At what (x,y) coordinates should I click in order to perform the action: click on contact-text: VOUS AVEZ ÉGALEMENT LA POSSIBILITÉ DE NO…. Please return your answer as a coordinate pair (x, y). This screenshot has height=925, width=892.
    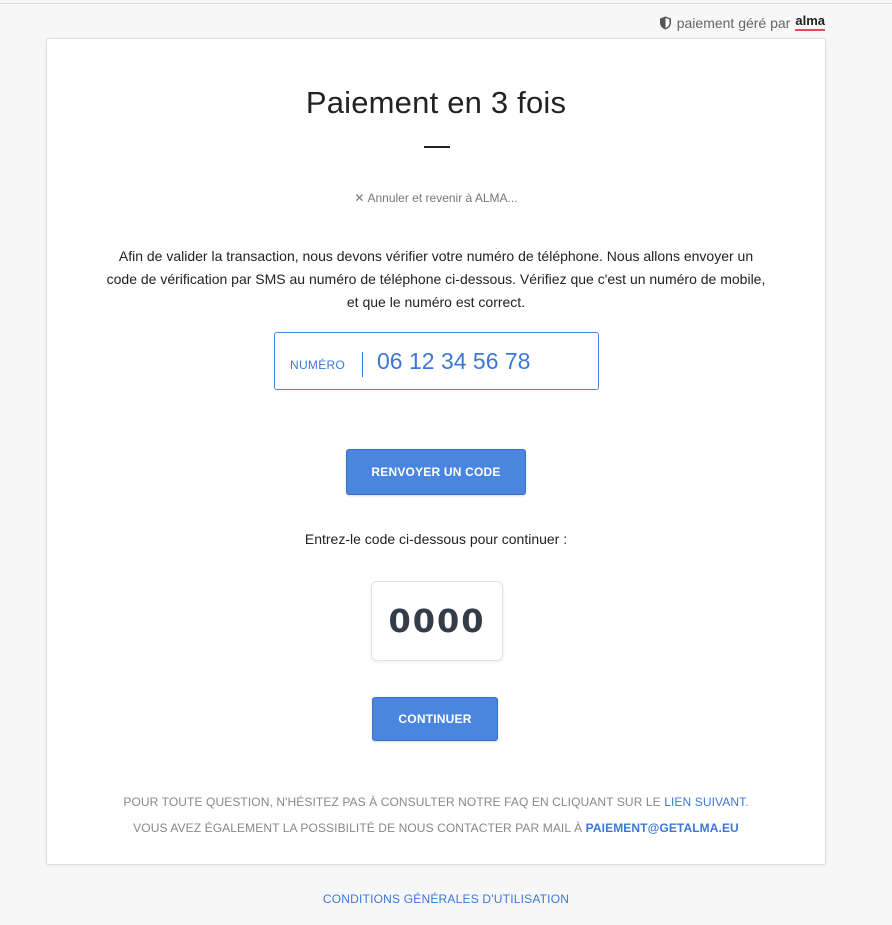
    Looking at the image, I should click on (358, 828).